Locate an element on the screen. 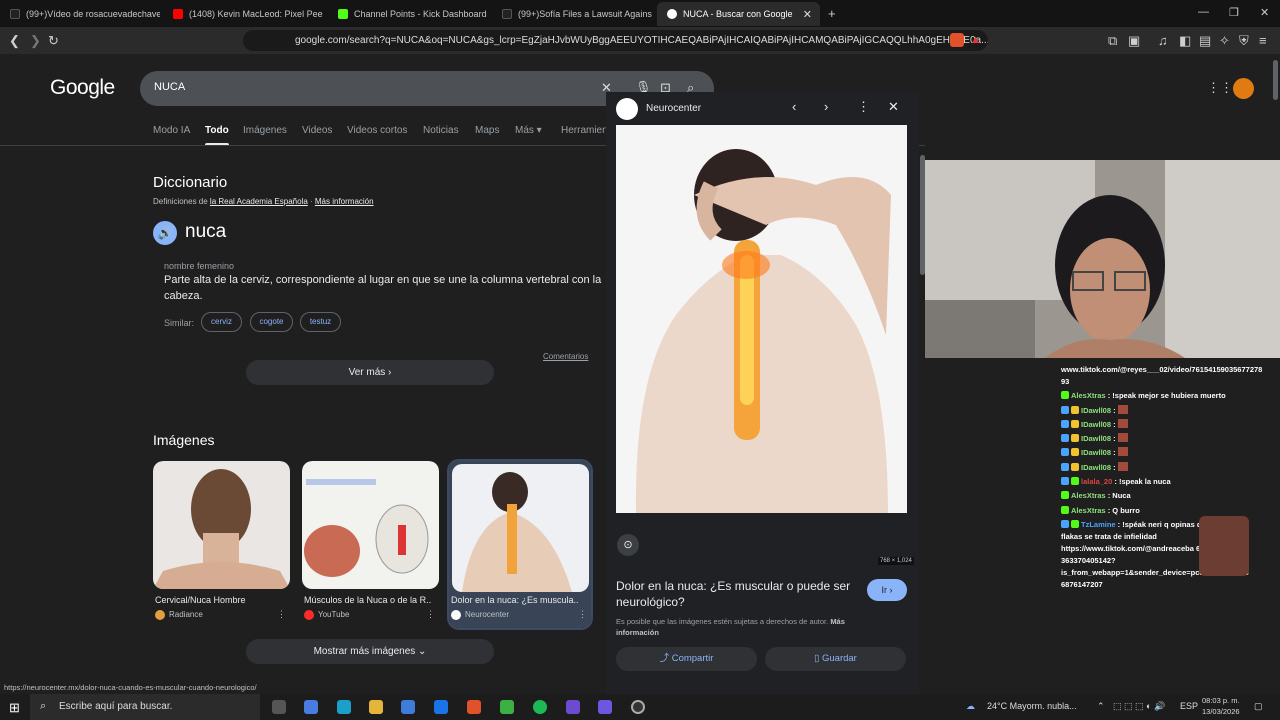 The image size is (1280, 720). similar-chip: cogote is located at coordinates (271, 322).